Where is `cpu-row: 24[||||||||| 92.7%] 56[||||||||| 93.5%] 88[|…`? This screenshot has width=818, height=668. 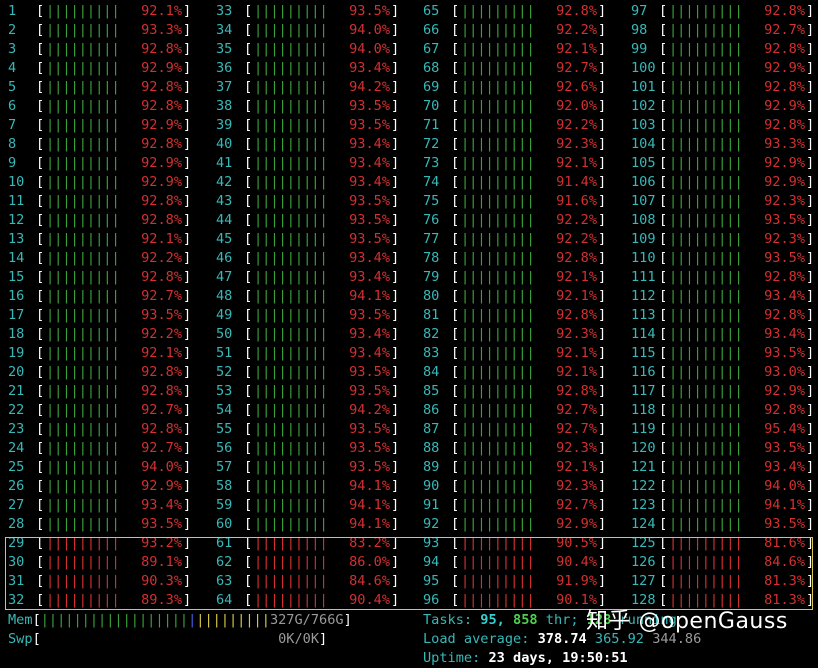
cpu-row: 24[||||||||| 92.7%] 56[||||||||| 93.5%] 88[|… is located at coordinates (413, 448).